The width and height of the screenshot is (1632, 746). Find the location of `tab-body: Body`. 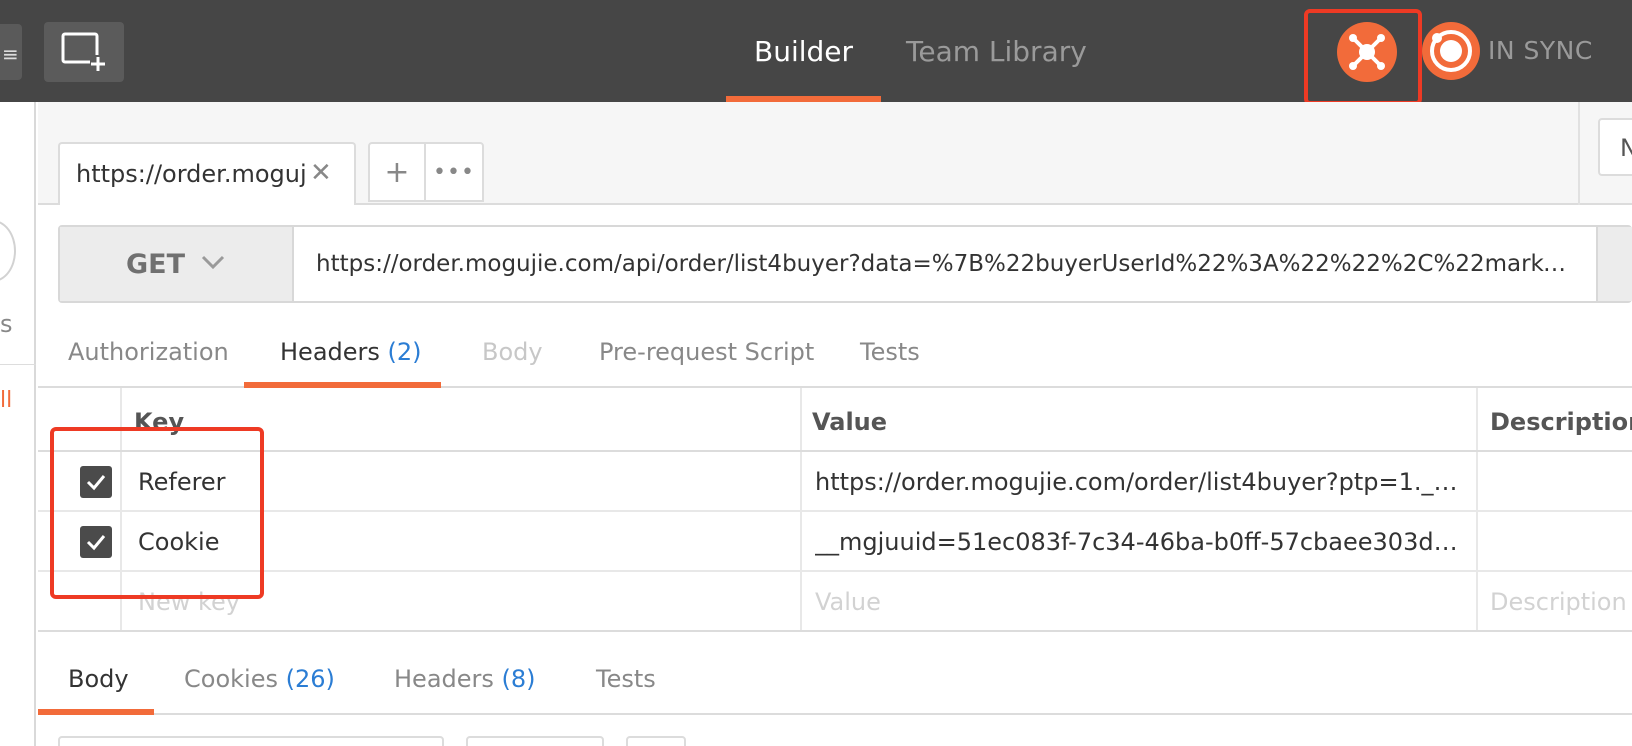

tab-body: Body is located at coordinates (512, 352).